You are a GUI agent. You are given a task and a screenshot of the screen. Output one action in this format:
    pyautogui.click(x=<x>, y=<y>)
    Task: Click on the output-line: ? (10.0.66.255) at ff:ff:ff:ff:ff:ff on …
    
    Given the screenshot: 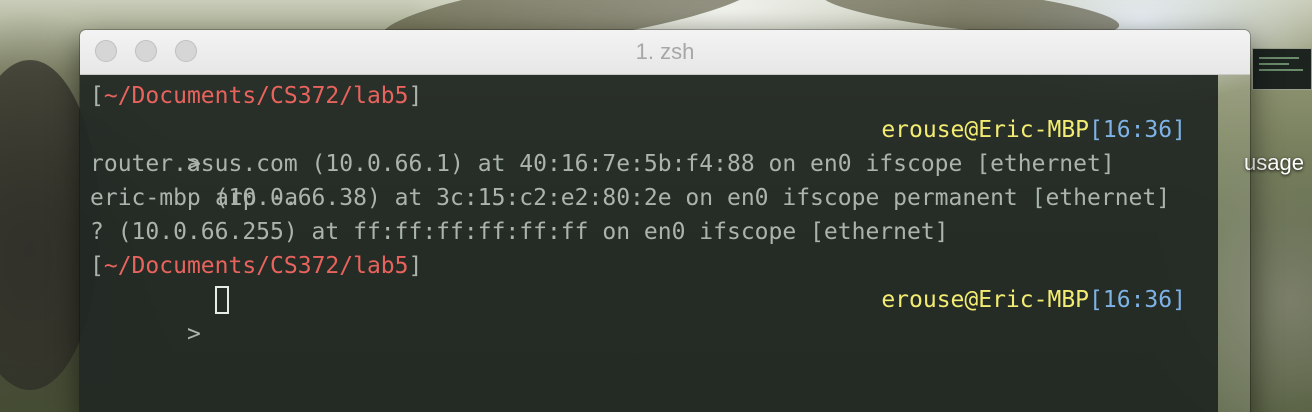 What is the action you would take?
    pyautogui.click(x=519, y=232)
    